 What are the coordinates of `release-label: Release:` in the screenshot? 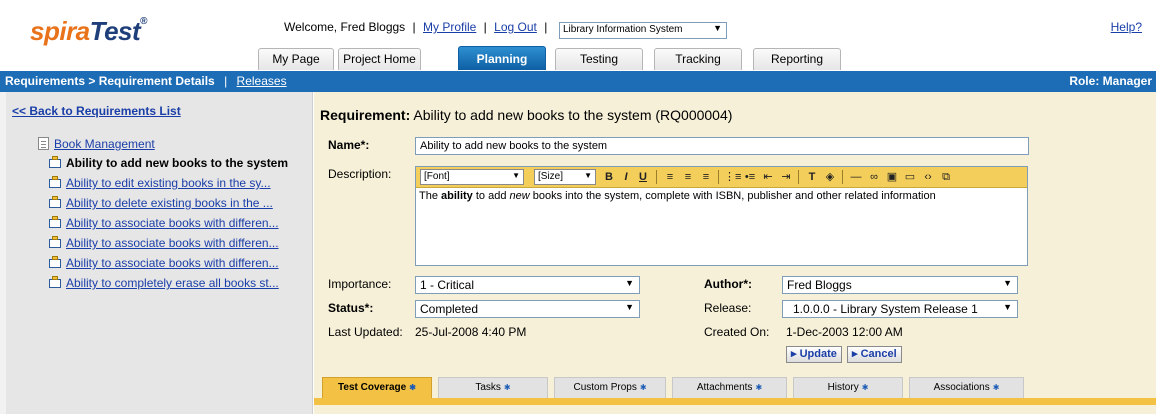 It's located at (728, 308).